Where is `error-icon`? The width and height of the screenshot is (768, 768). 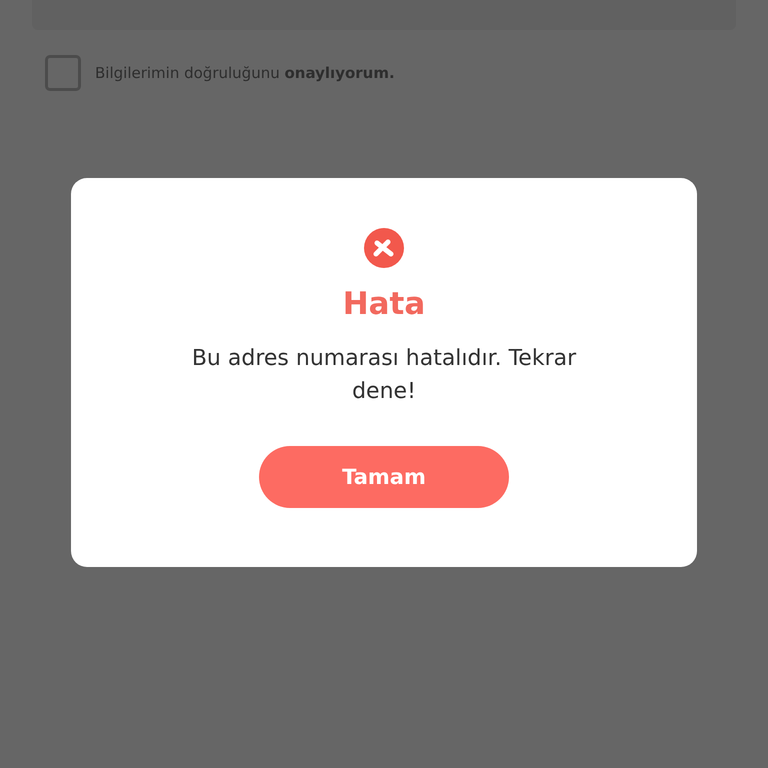 error-icon is located at coordinates (384, 248).